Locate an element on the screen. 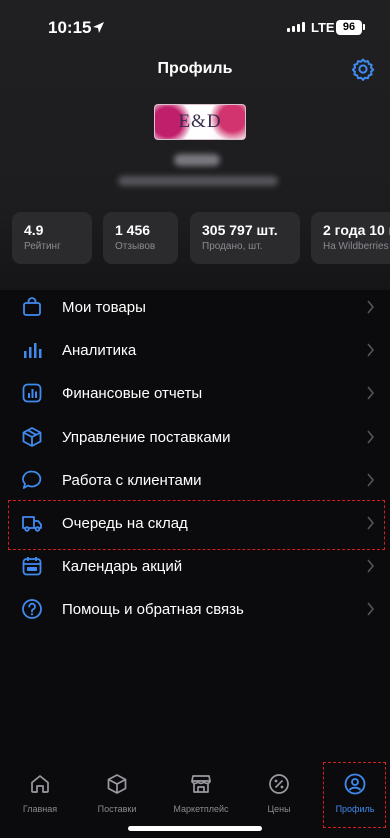  chat-bubble-icon is located at coordinates (32, 479).